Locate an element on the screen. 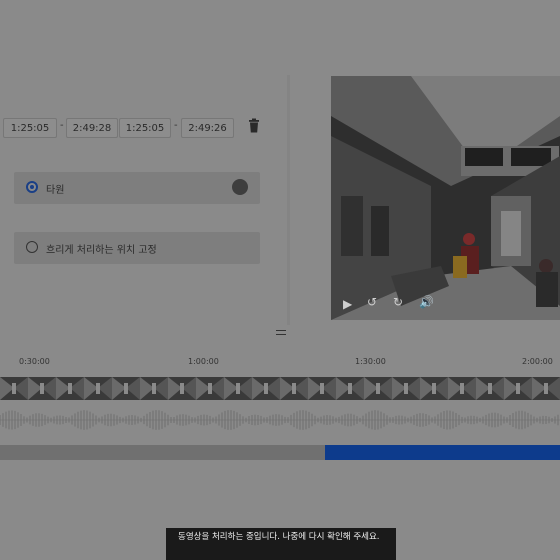 Image resolution: width=560 pixels, height=560 pixels. trash-icon is located at coordinates (254, 126).